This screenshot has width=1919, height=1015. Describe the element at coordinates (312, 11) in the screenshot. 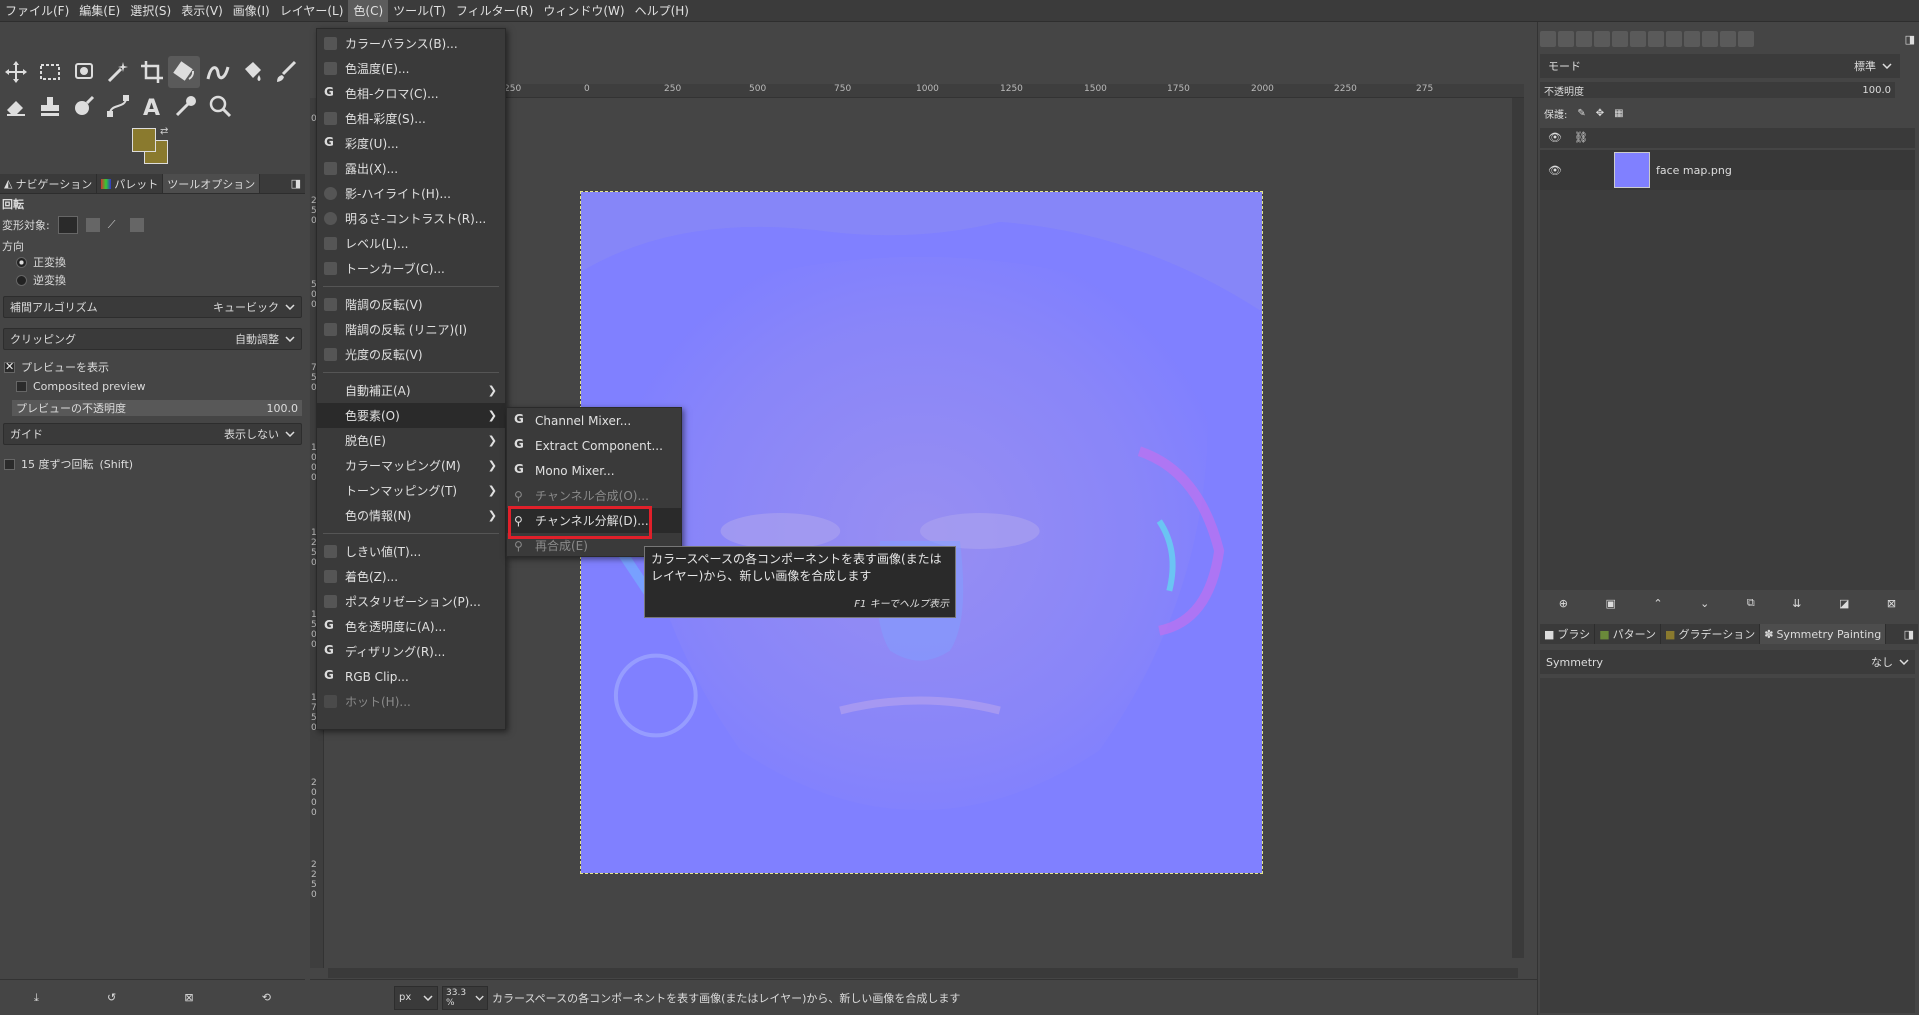

I see `menu-layer: レイヤー(L)` at that location.